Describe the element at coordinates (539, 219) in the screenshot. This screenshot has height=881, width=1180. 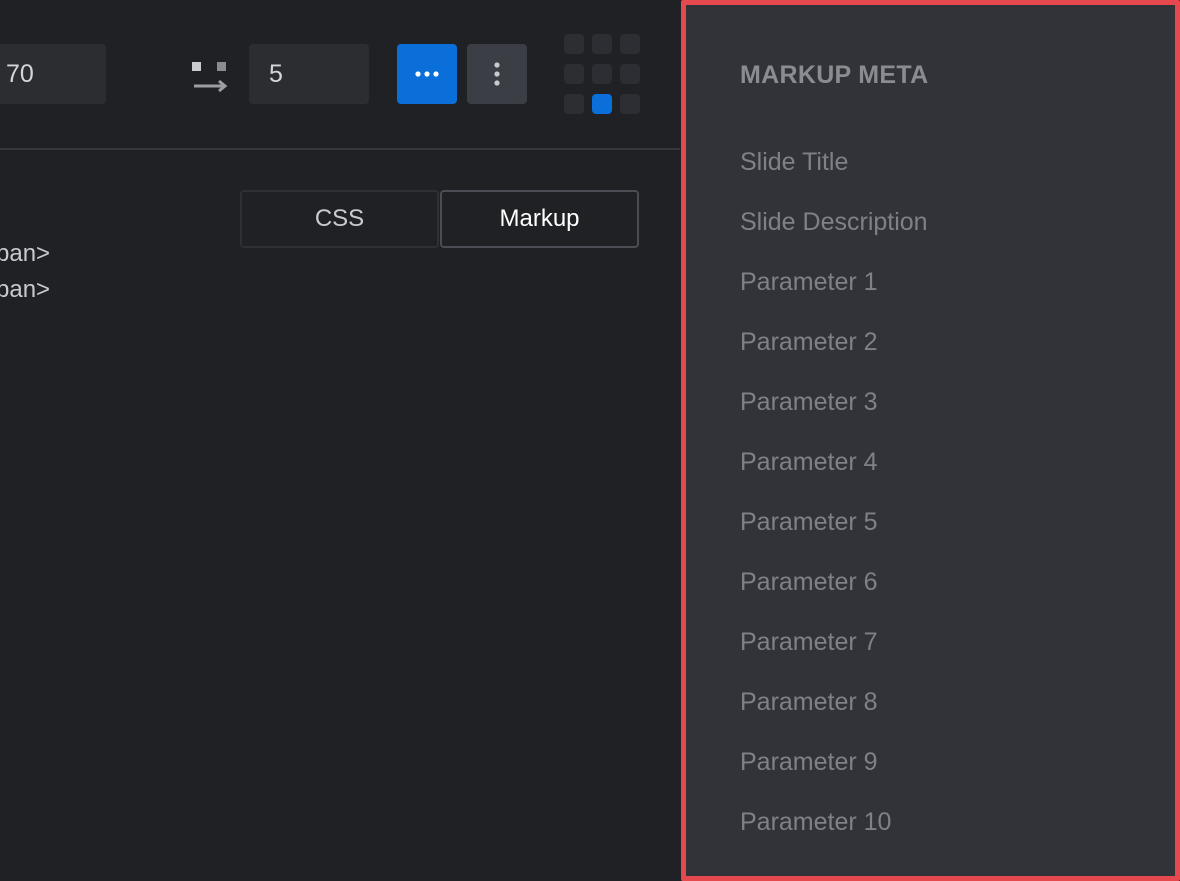
I see `tab-markup: Markup` at that location.